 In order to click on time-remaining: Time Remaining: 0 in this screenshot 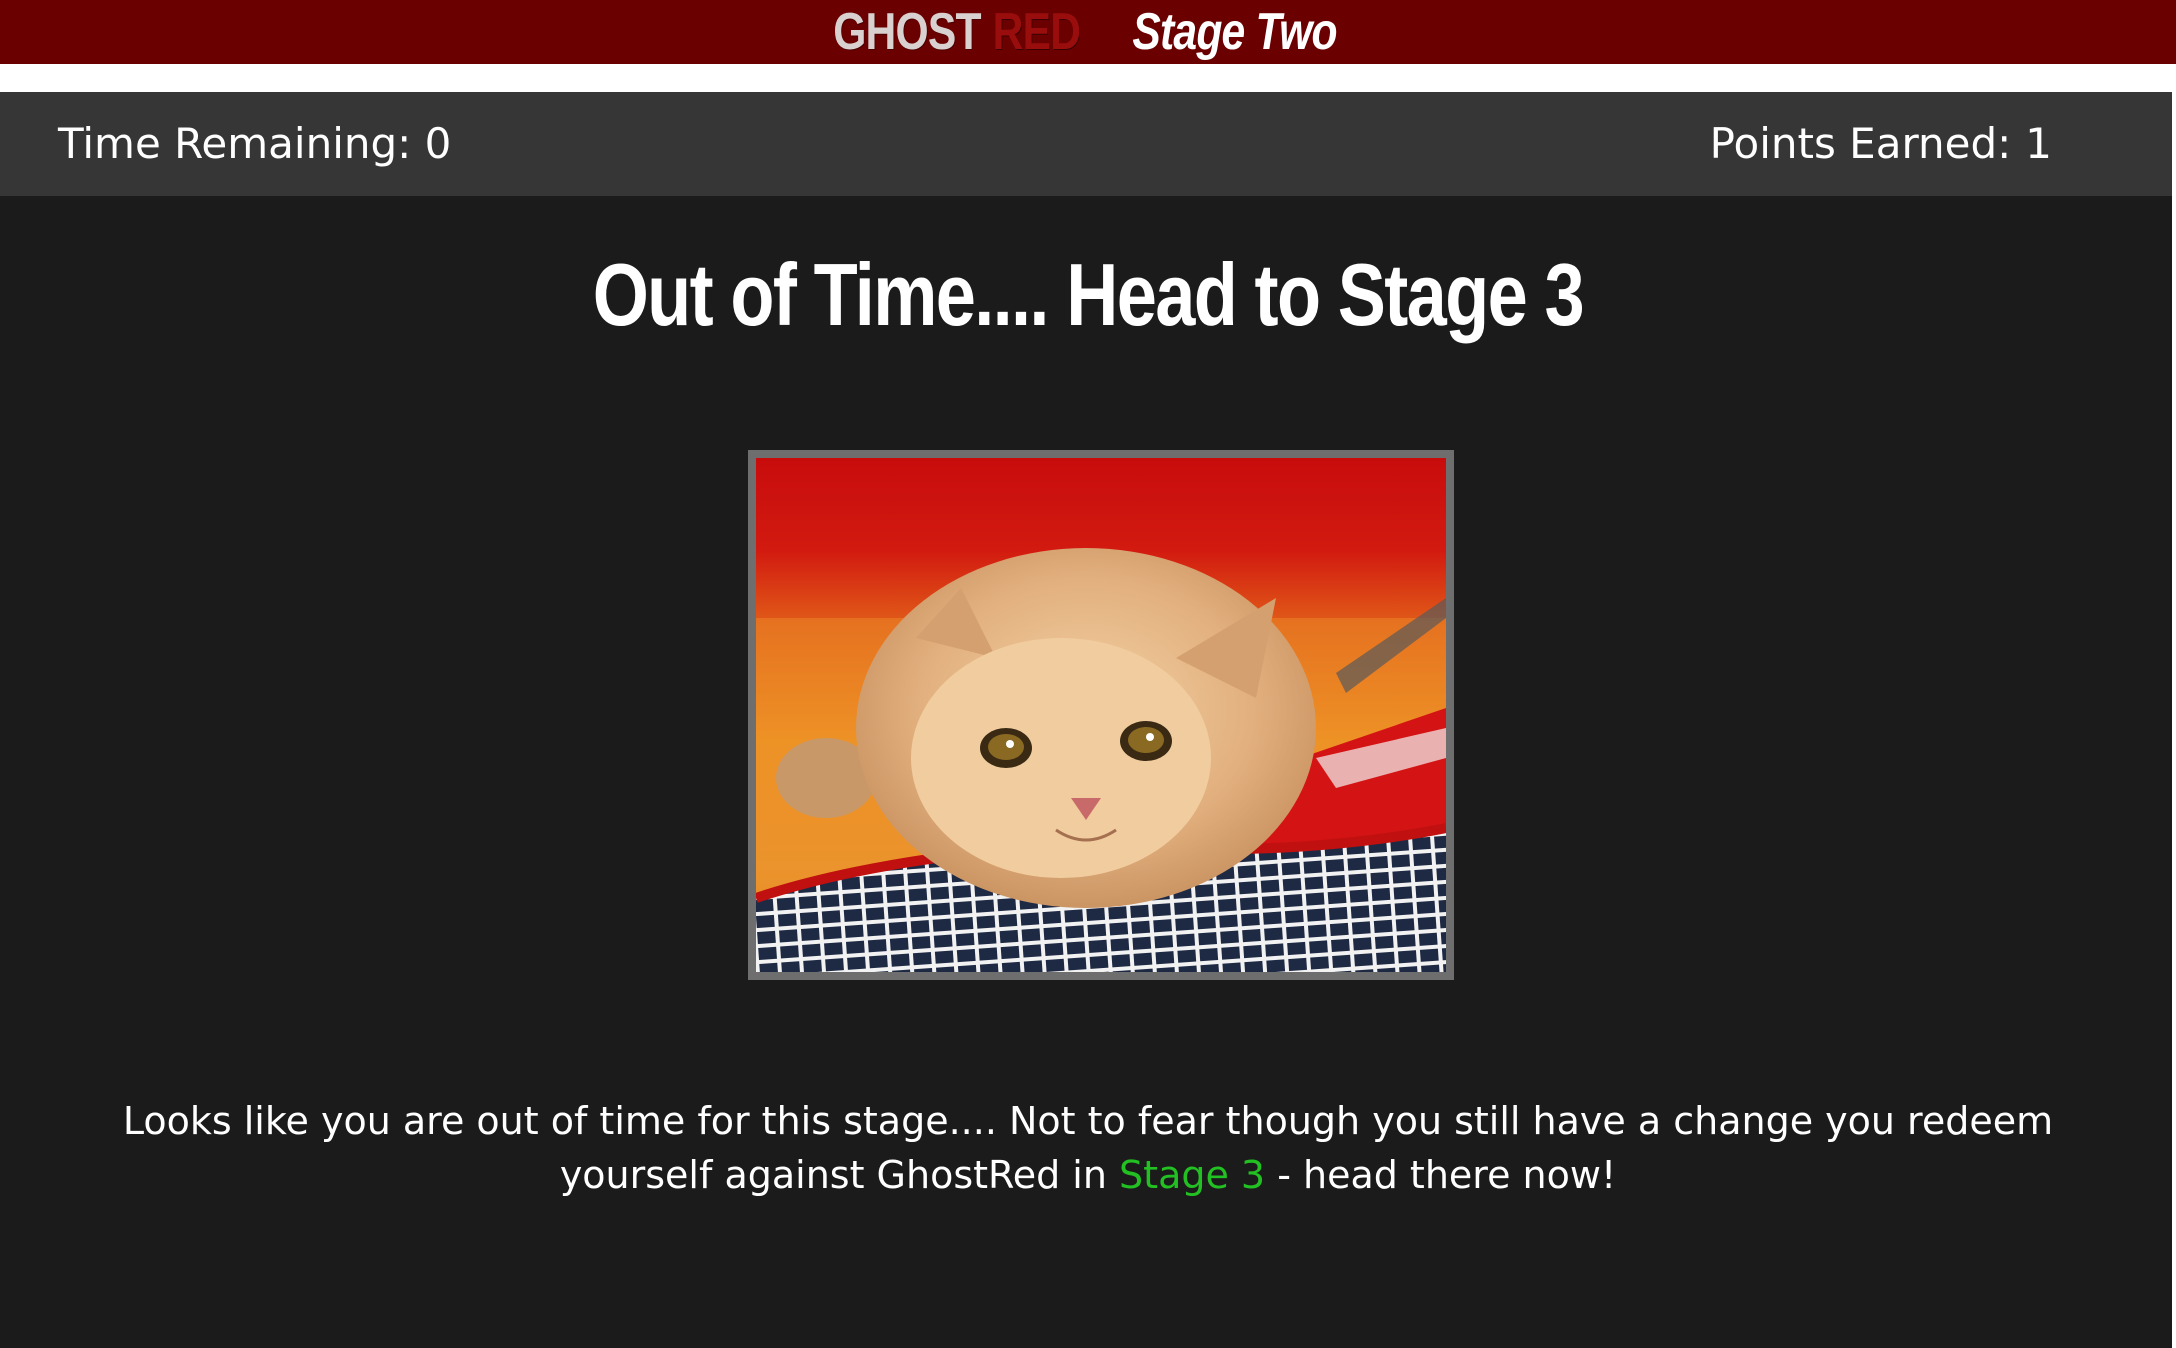, I will do `click(254, 144)`.